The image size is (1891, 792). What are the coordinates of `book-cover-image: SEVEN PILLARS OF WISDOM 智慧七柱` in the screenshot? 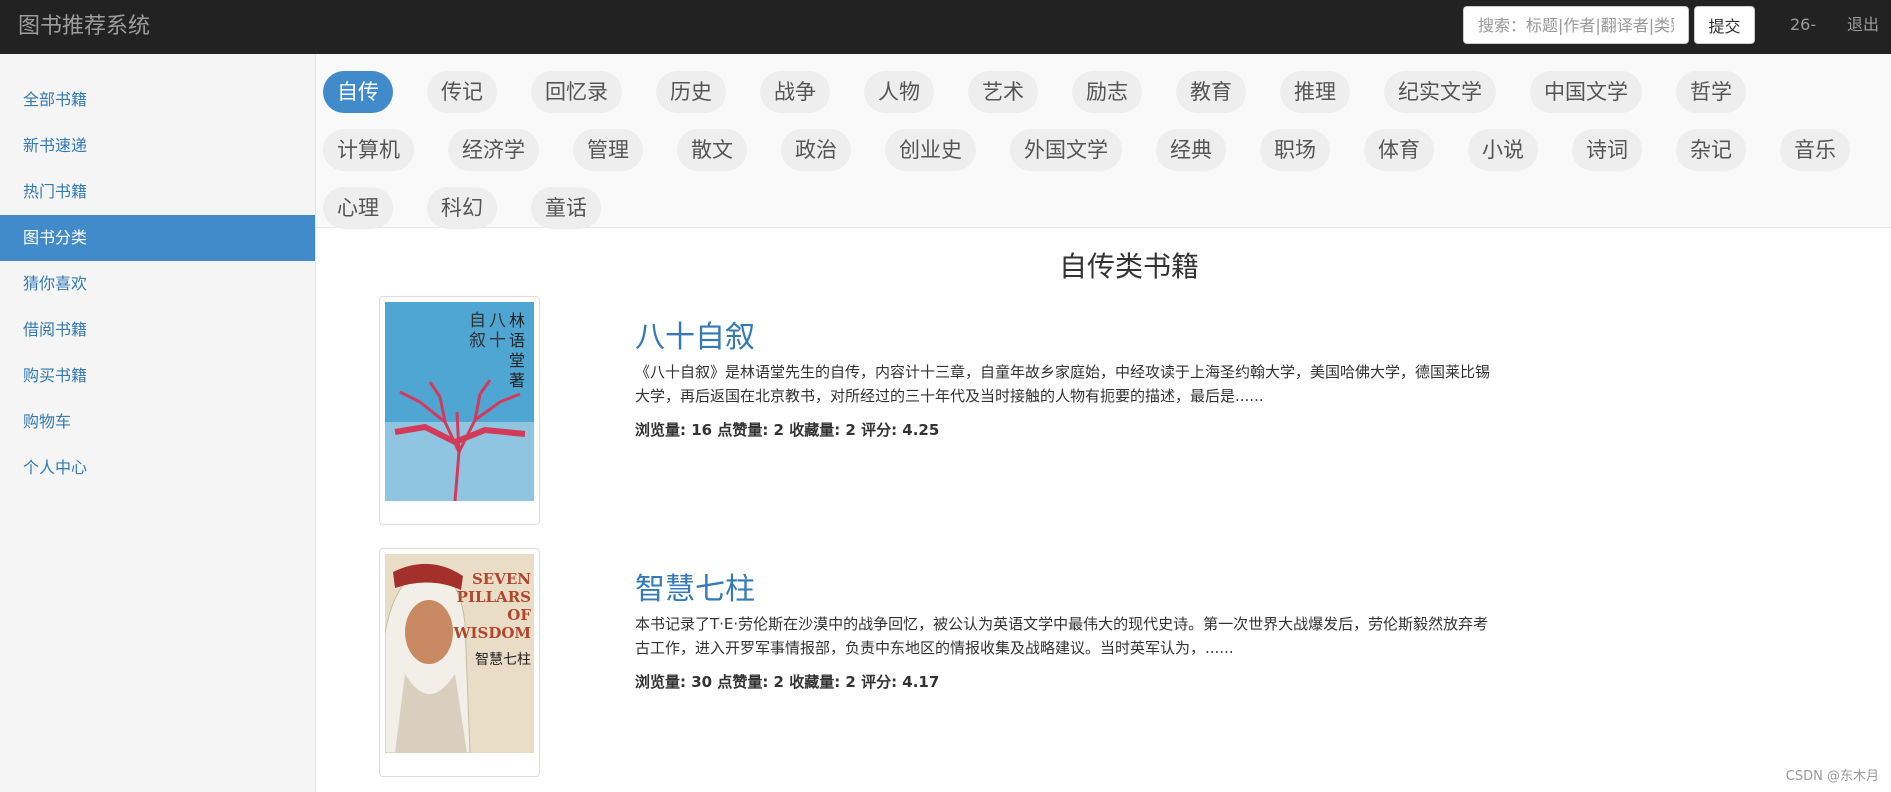 It's located at (459, 653).